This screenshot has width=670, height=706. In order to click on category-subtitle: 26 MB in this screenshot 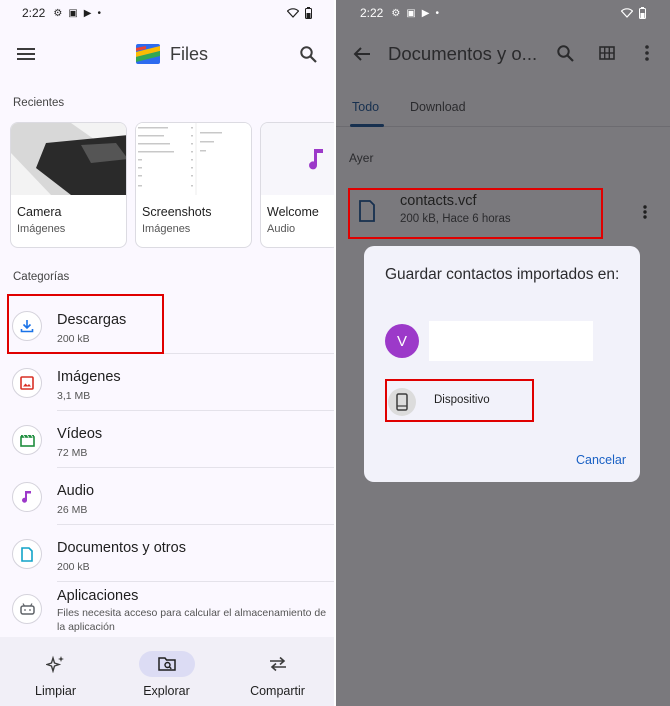, I will do `click(72, 510)`.